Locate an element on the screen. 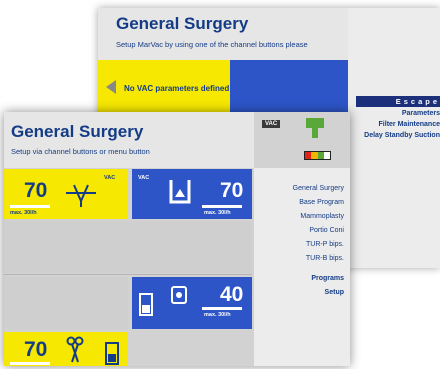 This screenshot has width=440, height=369. escape-button: Escape is located at coordinates (398, 101).